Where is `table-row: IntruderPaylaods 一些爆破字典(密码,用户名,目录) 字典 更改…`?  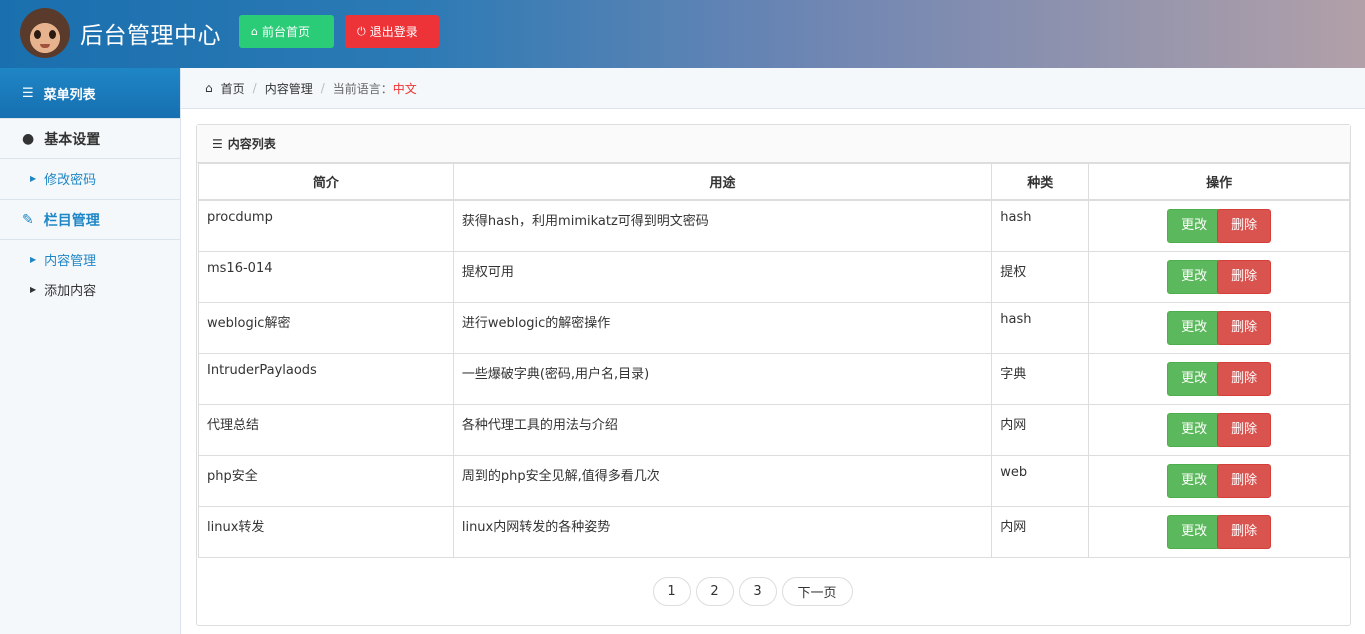
table-row: IntruderPaylaods 一些爆破字典(密码,用户名,目录) 字典 更改… is located at coordinates (774, 378).